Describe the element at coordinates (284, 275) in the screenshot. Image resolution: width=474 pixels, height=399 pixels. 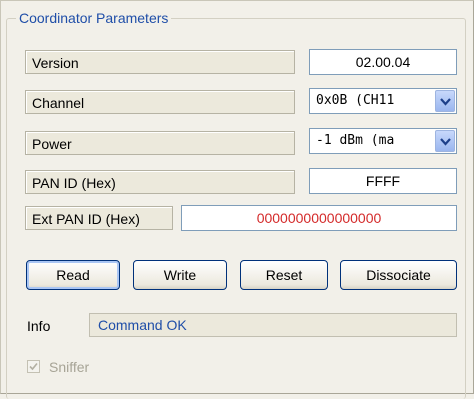
I see `reset-button: Reset` at that location.